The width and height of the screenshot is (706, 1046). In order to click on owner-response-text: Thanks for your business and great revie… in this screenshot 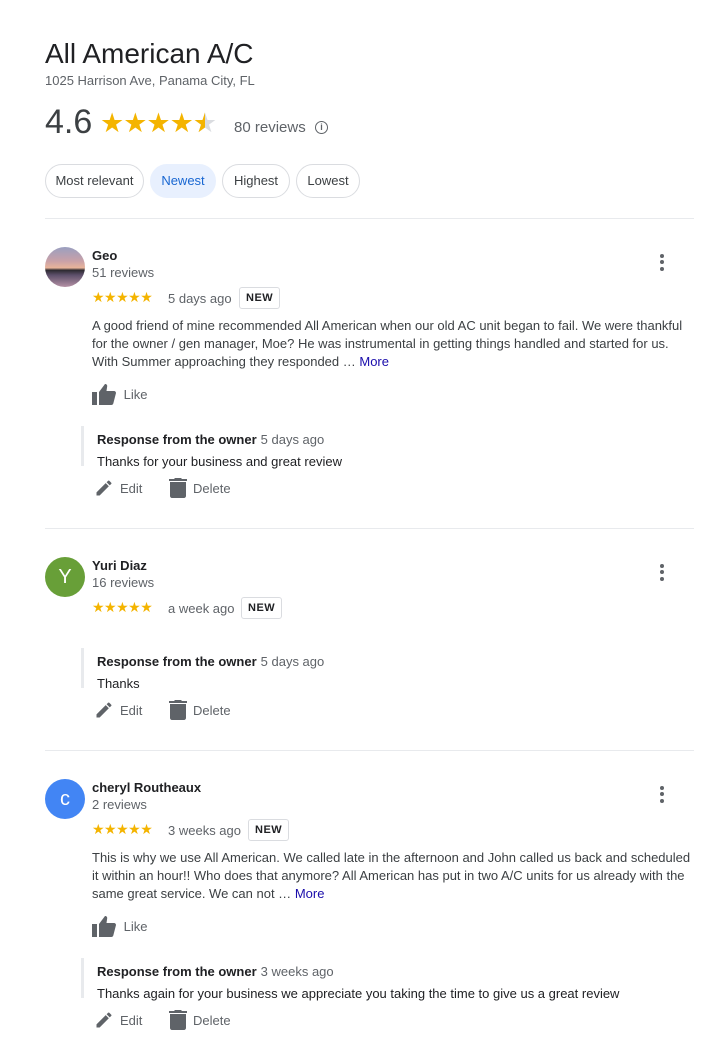, I will do `click(219, 461)`.